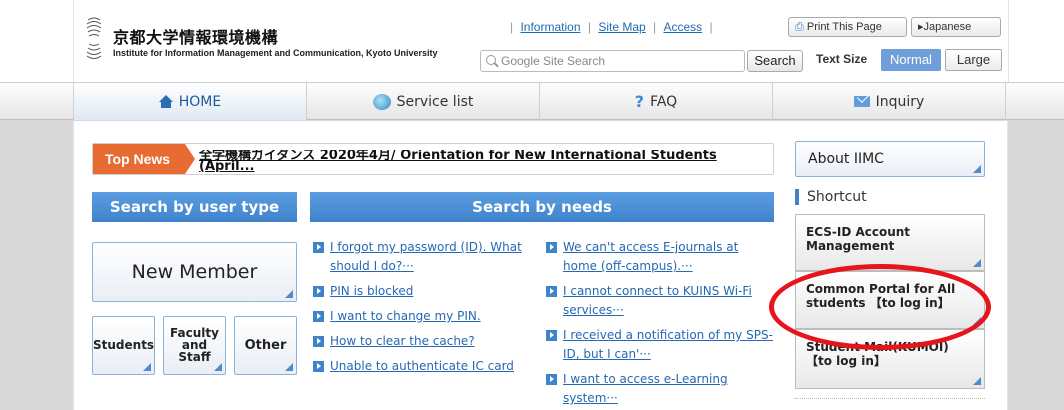 Image resolution: width=1064 pixels, height=410 pixels. I want to click on new-member-button: New Member, so click(194, 272).